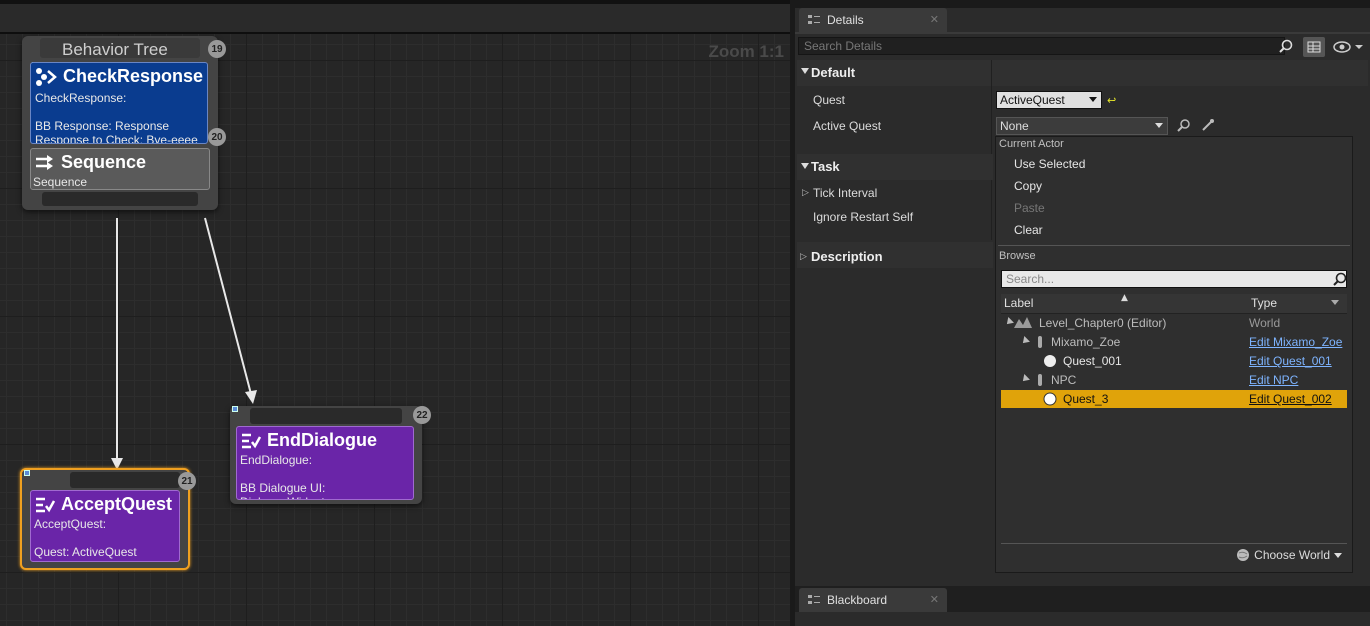  I want to click on category-task-label: Task, so click(825, 166).